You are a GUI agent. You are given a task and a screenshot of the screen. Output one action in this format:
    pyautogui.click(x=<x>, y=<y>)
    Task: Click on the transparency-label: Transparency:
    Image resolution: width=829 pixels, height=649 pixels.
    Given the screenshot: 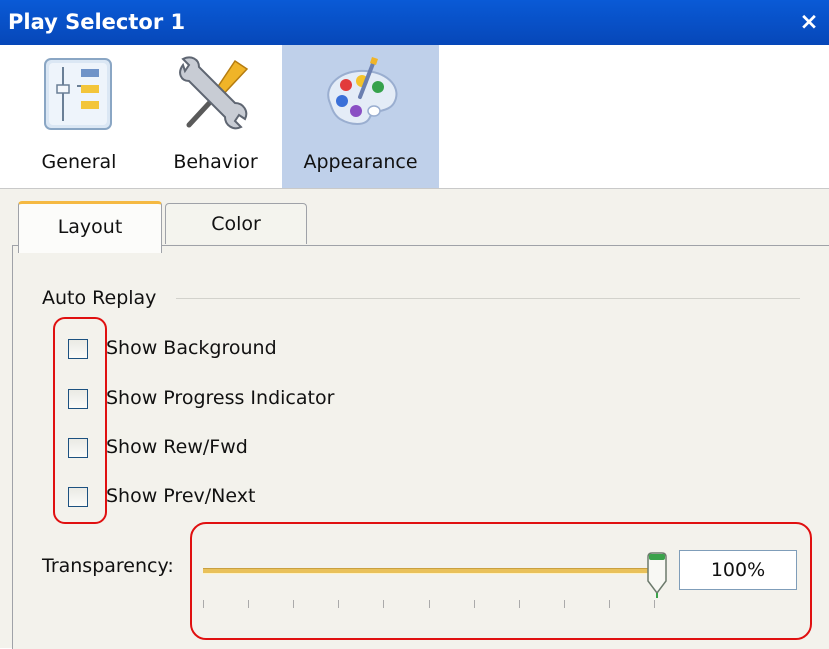 What is the action you would take?
    pyautogui.click(x=108, y=566)
    